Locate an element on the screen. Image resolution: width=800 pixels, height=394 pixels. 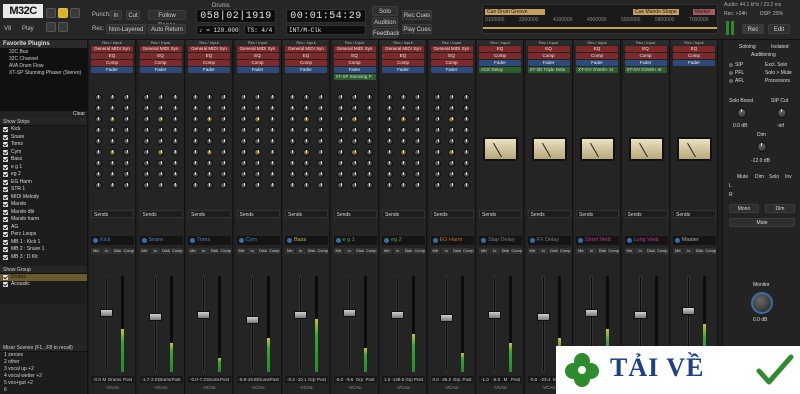
synth-plugin: General MIDI Syn is located at coordinates (403, 49).